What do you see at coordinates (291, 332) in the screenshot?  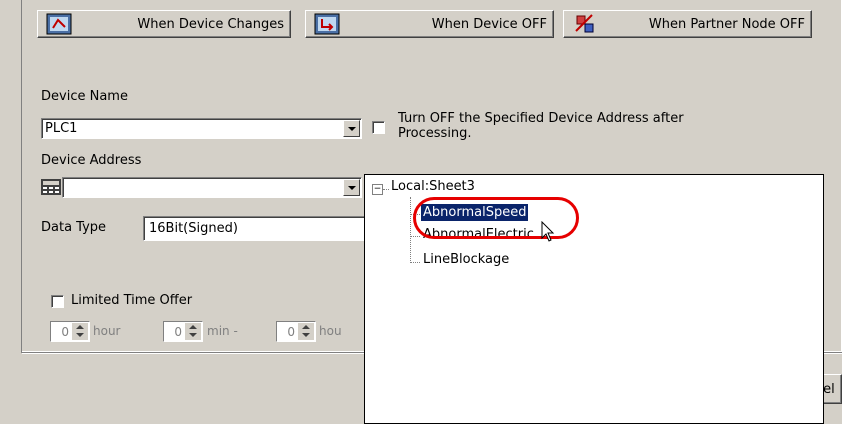 I see `end-hour-value: 0` at bounding box center [291, 332].